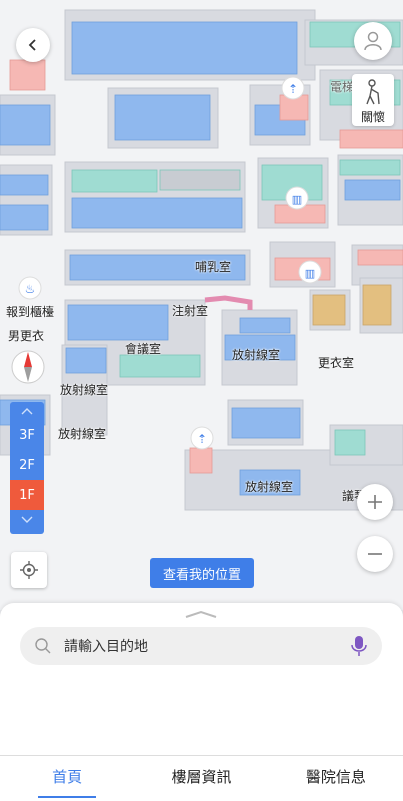 This screenshot has height=801, width=403. I want to click on profile-button, so click(373, 41).